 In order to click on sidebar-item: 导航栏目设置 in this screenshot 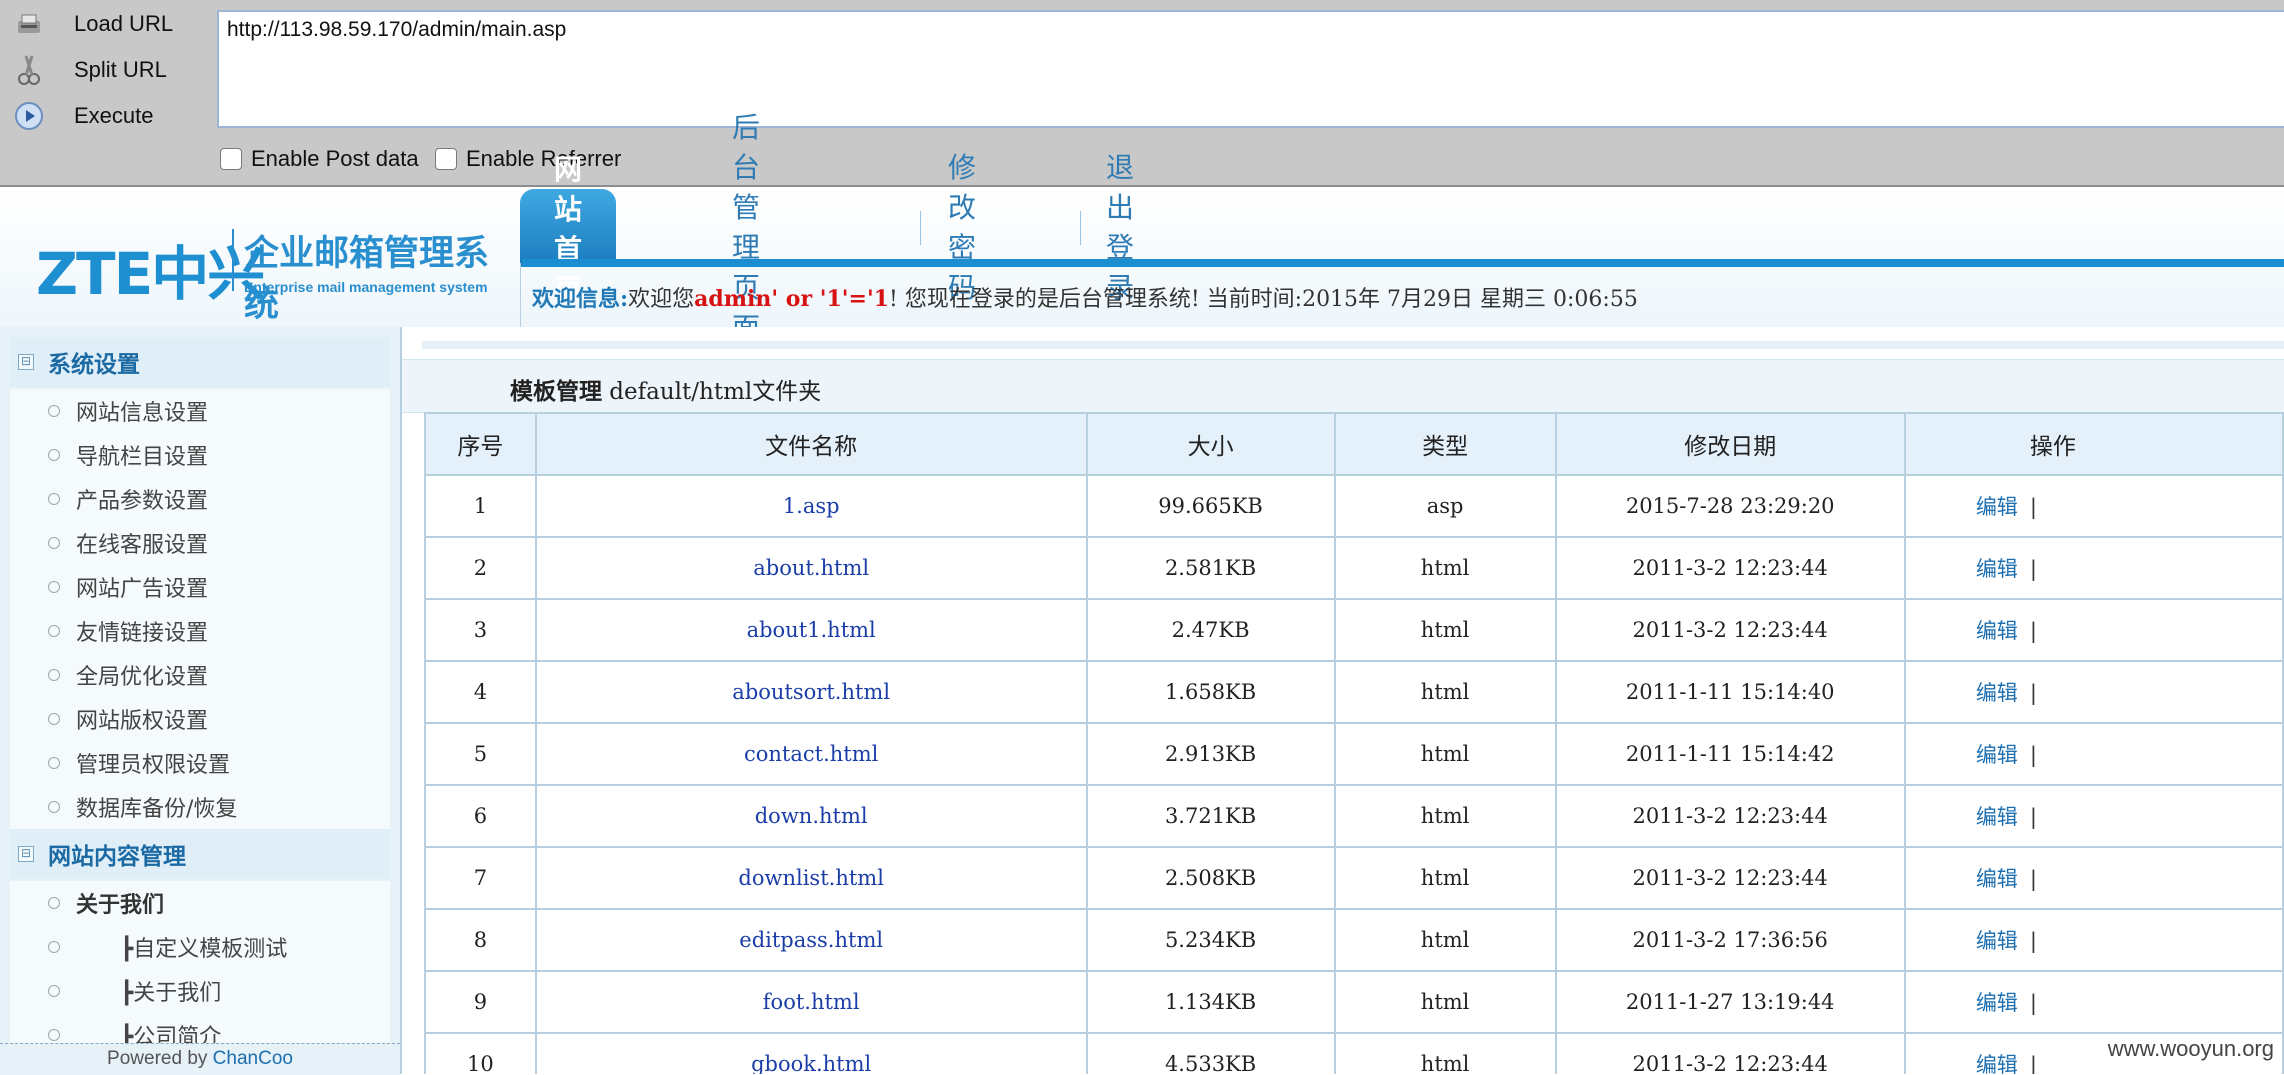, I will do `click(200, 455)`.